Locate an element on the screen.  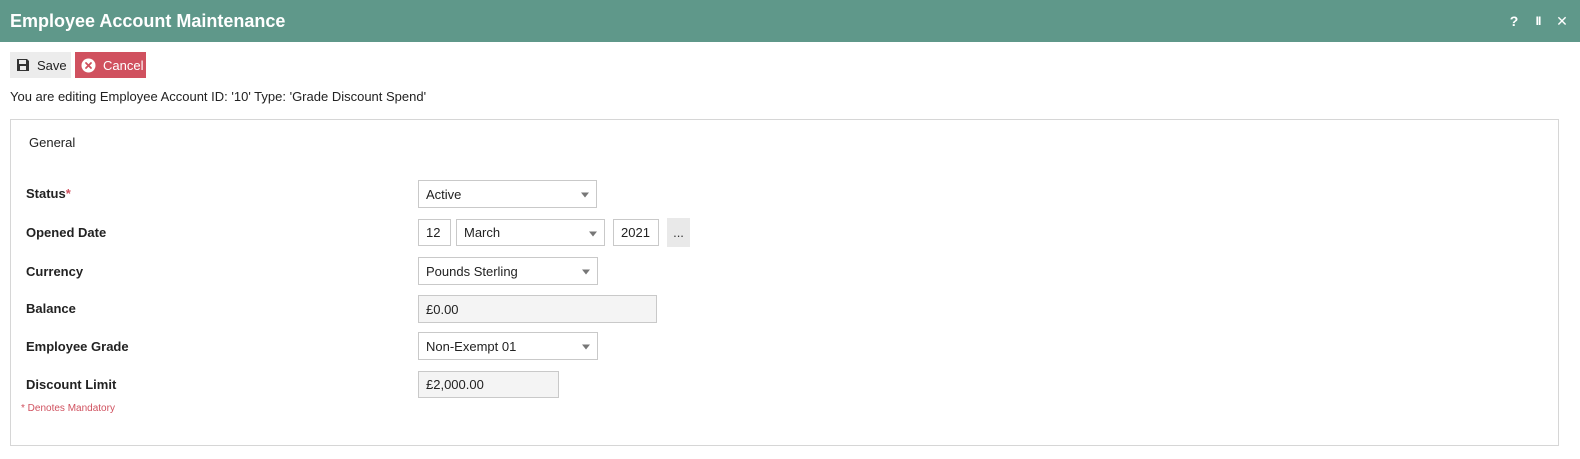
opened-month-select: March is located at coordinates (530, 232).